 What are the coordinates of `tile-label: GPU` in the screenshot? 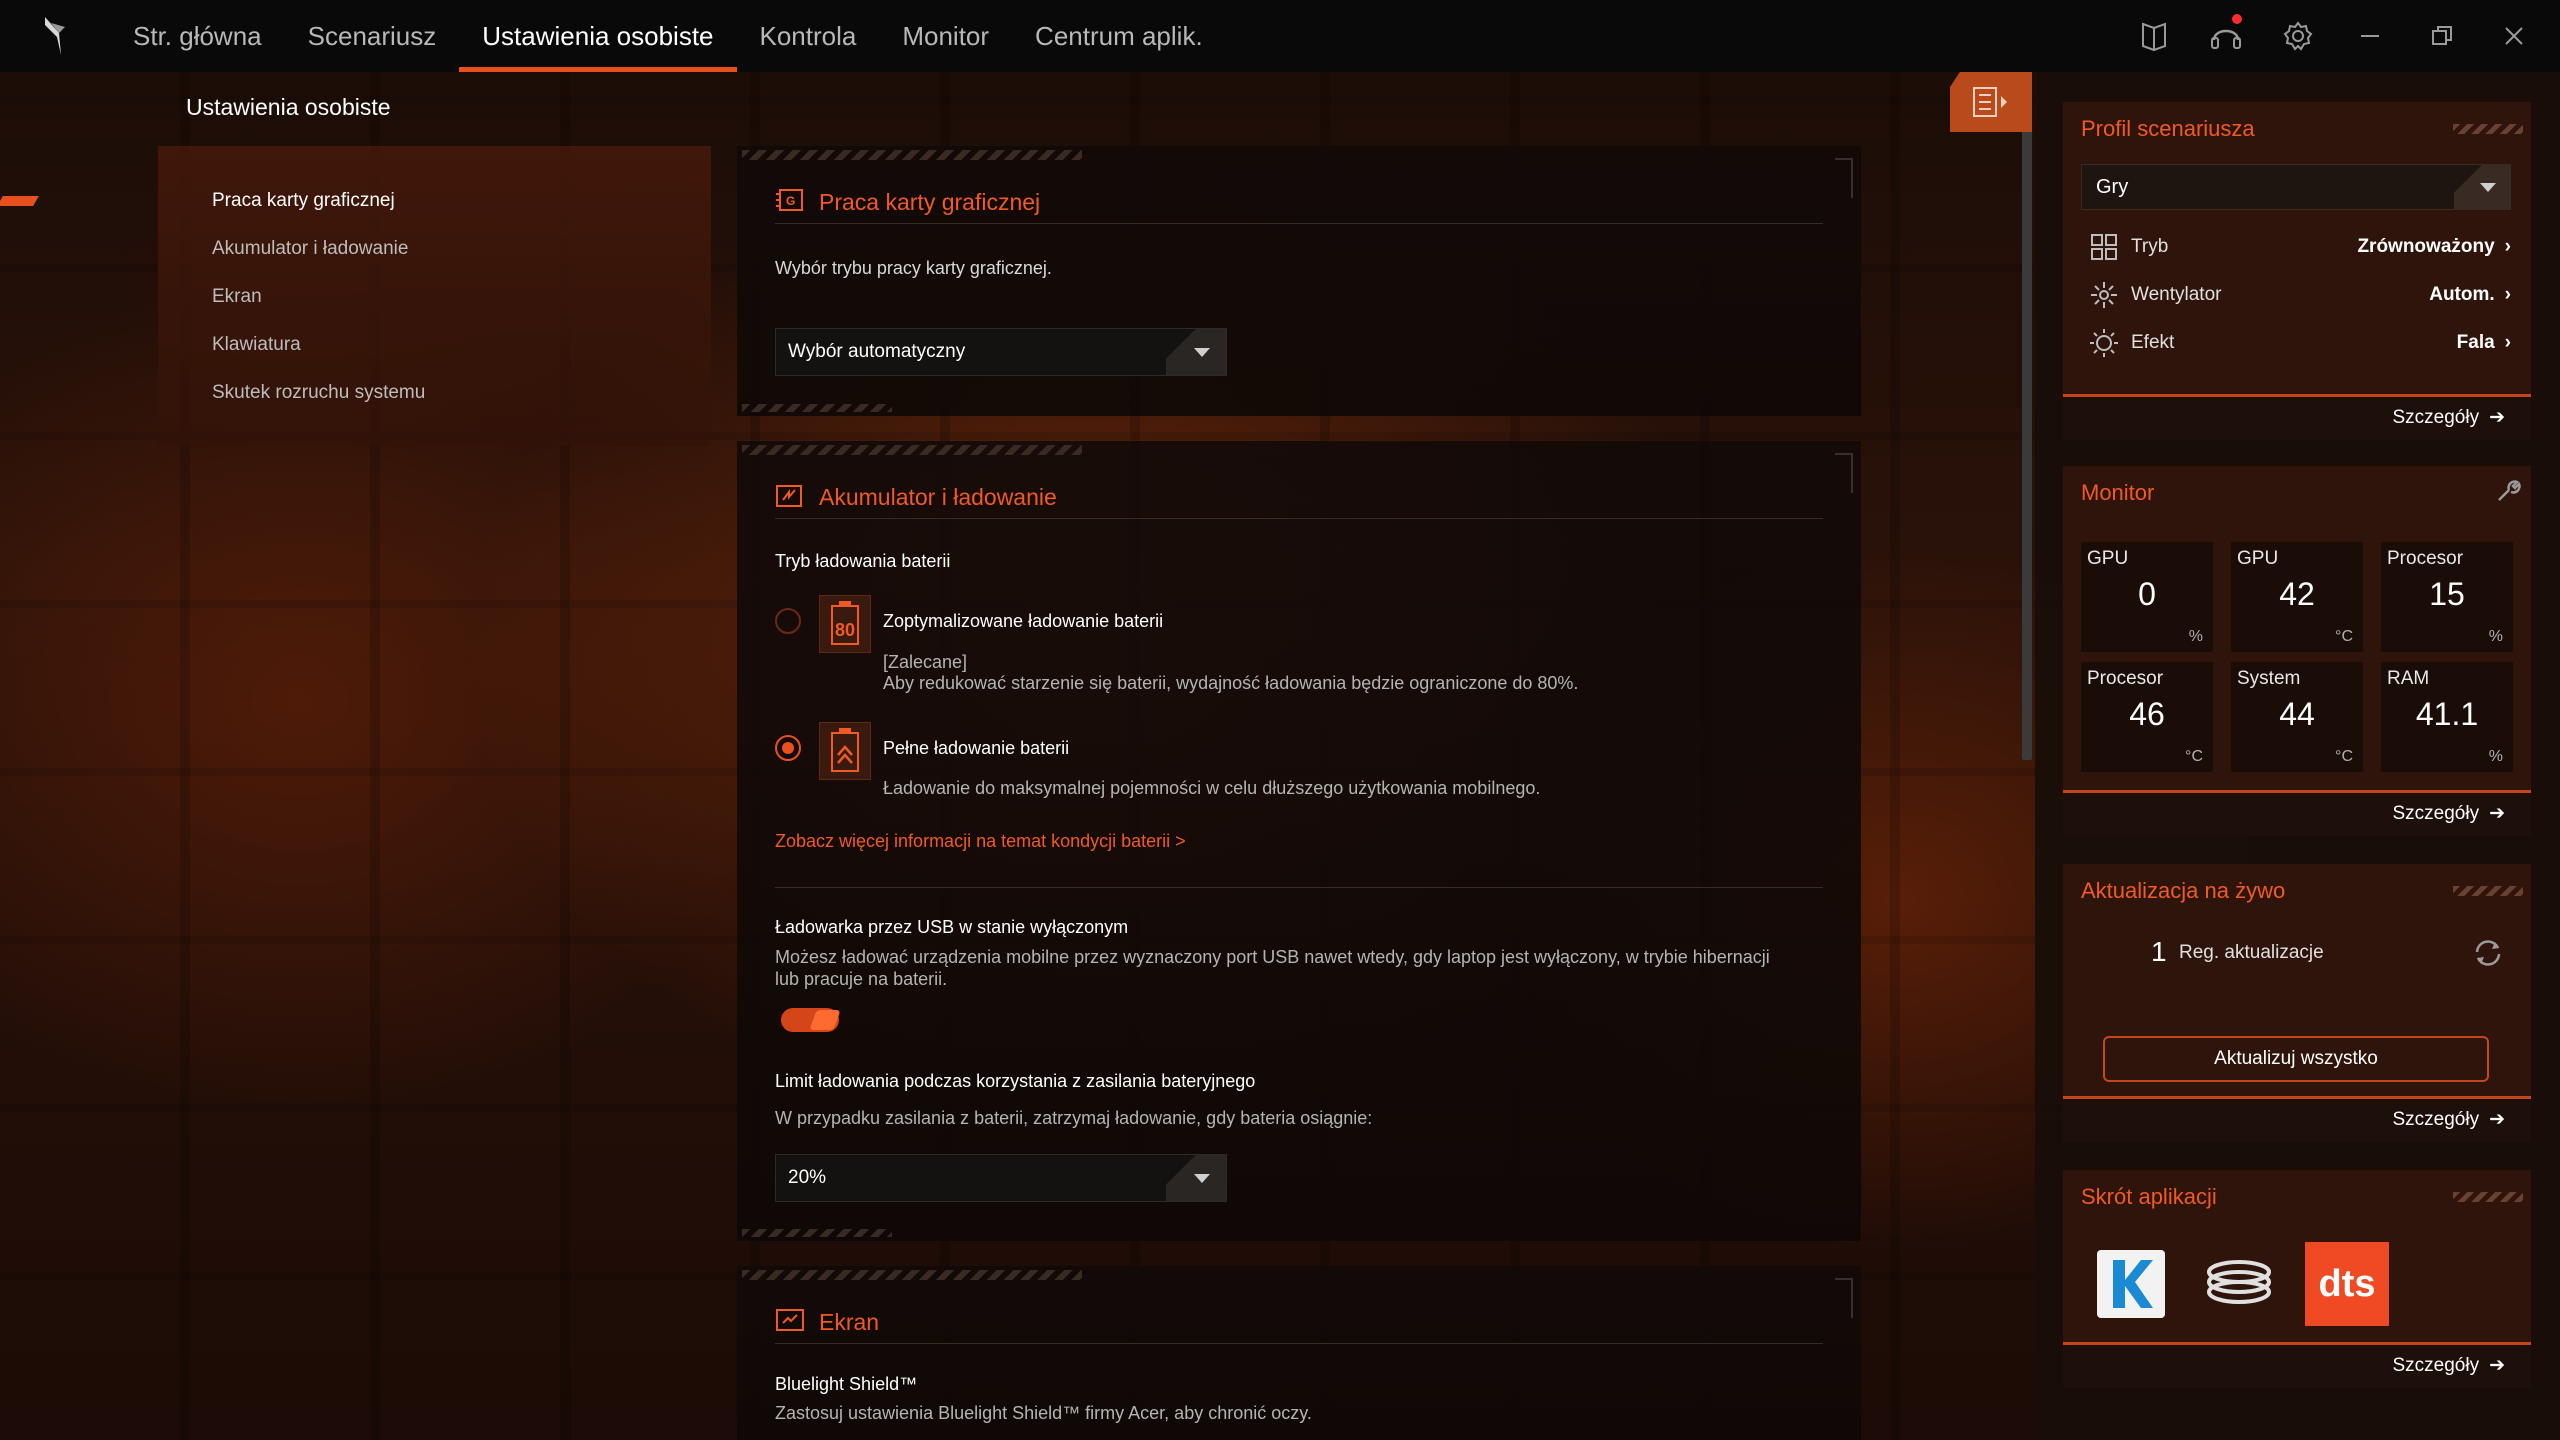 It's located at (2258, 558).